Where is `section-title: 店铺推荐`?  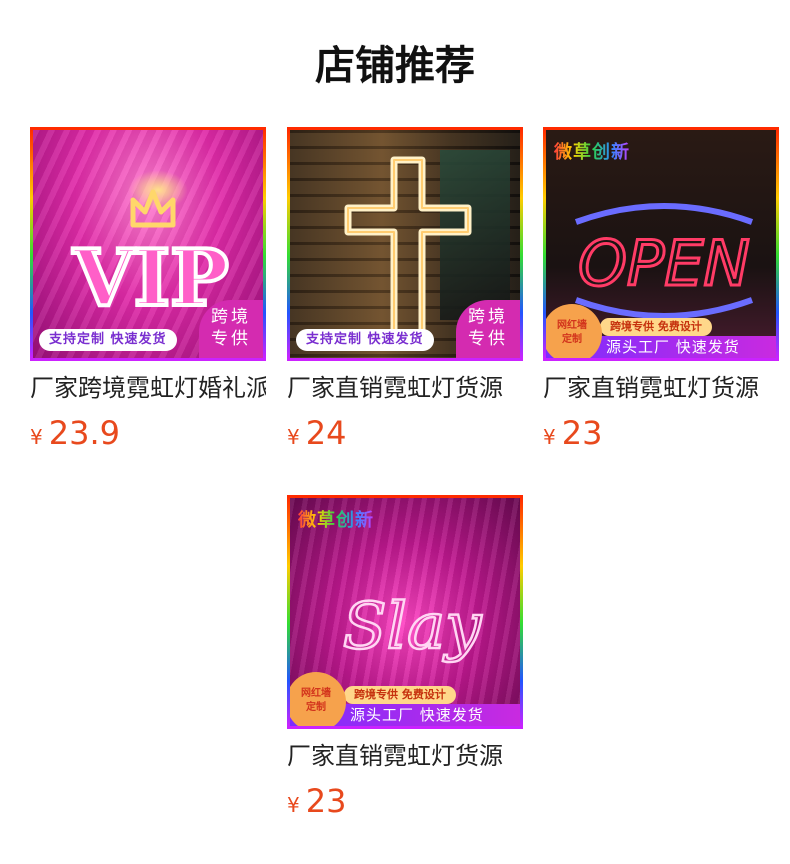 section-title: 店铺推荐 is located at coordinates (395, 66).